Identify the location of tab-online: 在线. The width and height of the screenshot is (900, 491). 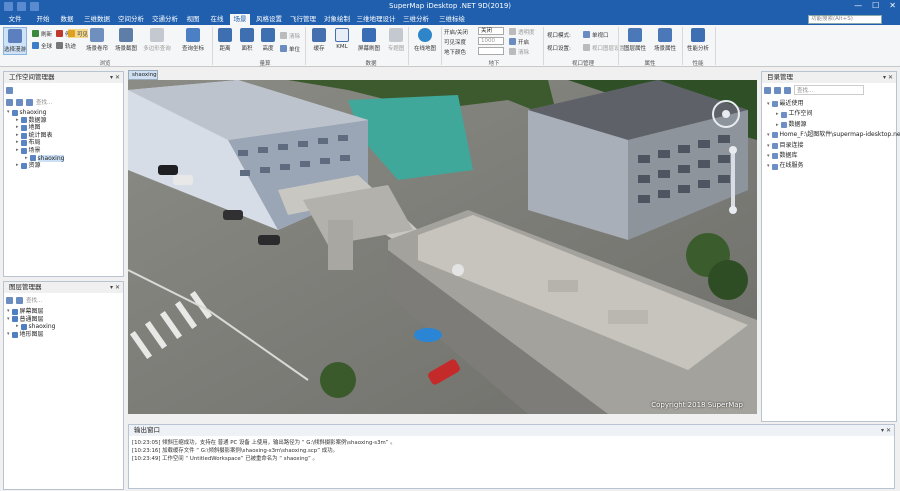
(217, 19).